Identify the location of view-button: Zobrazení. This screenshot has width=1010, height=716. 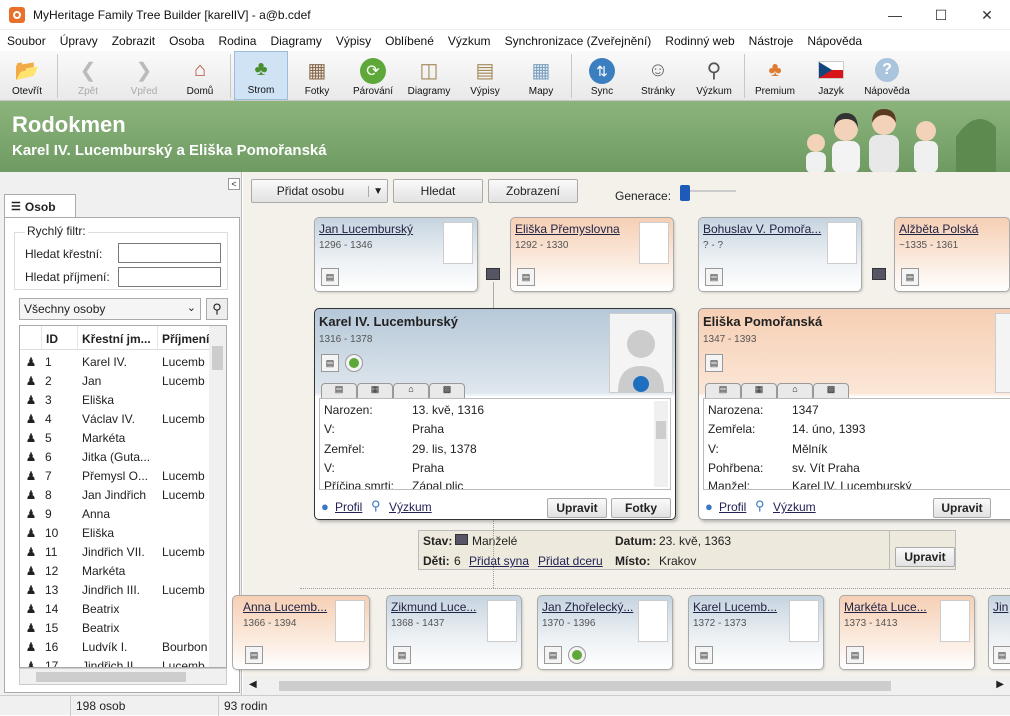
(533, 191).